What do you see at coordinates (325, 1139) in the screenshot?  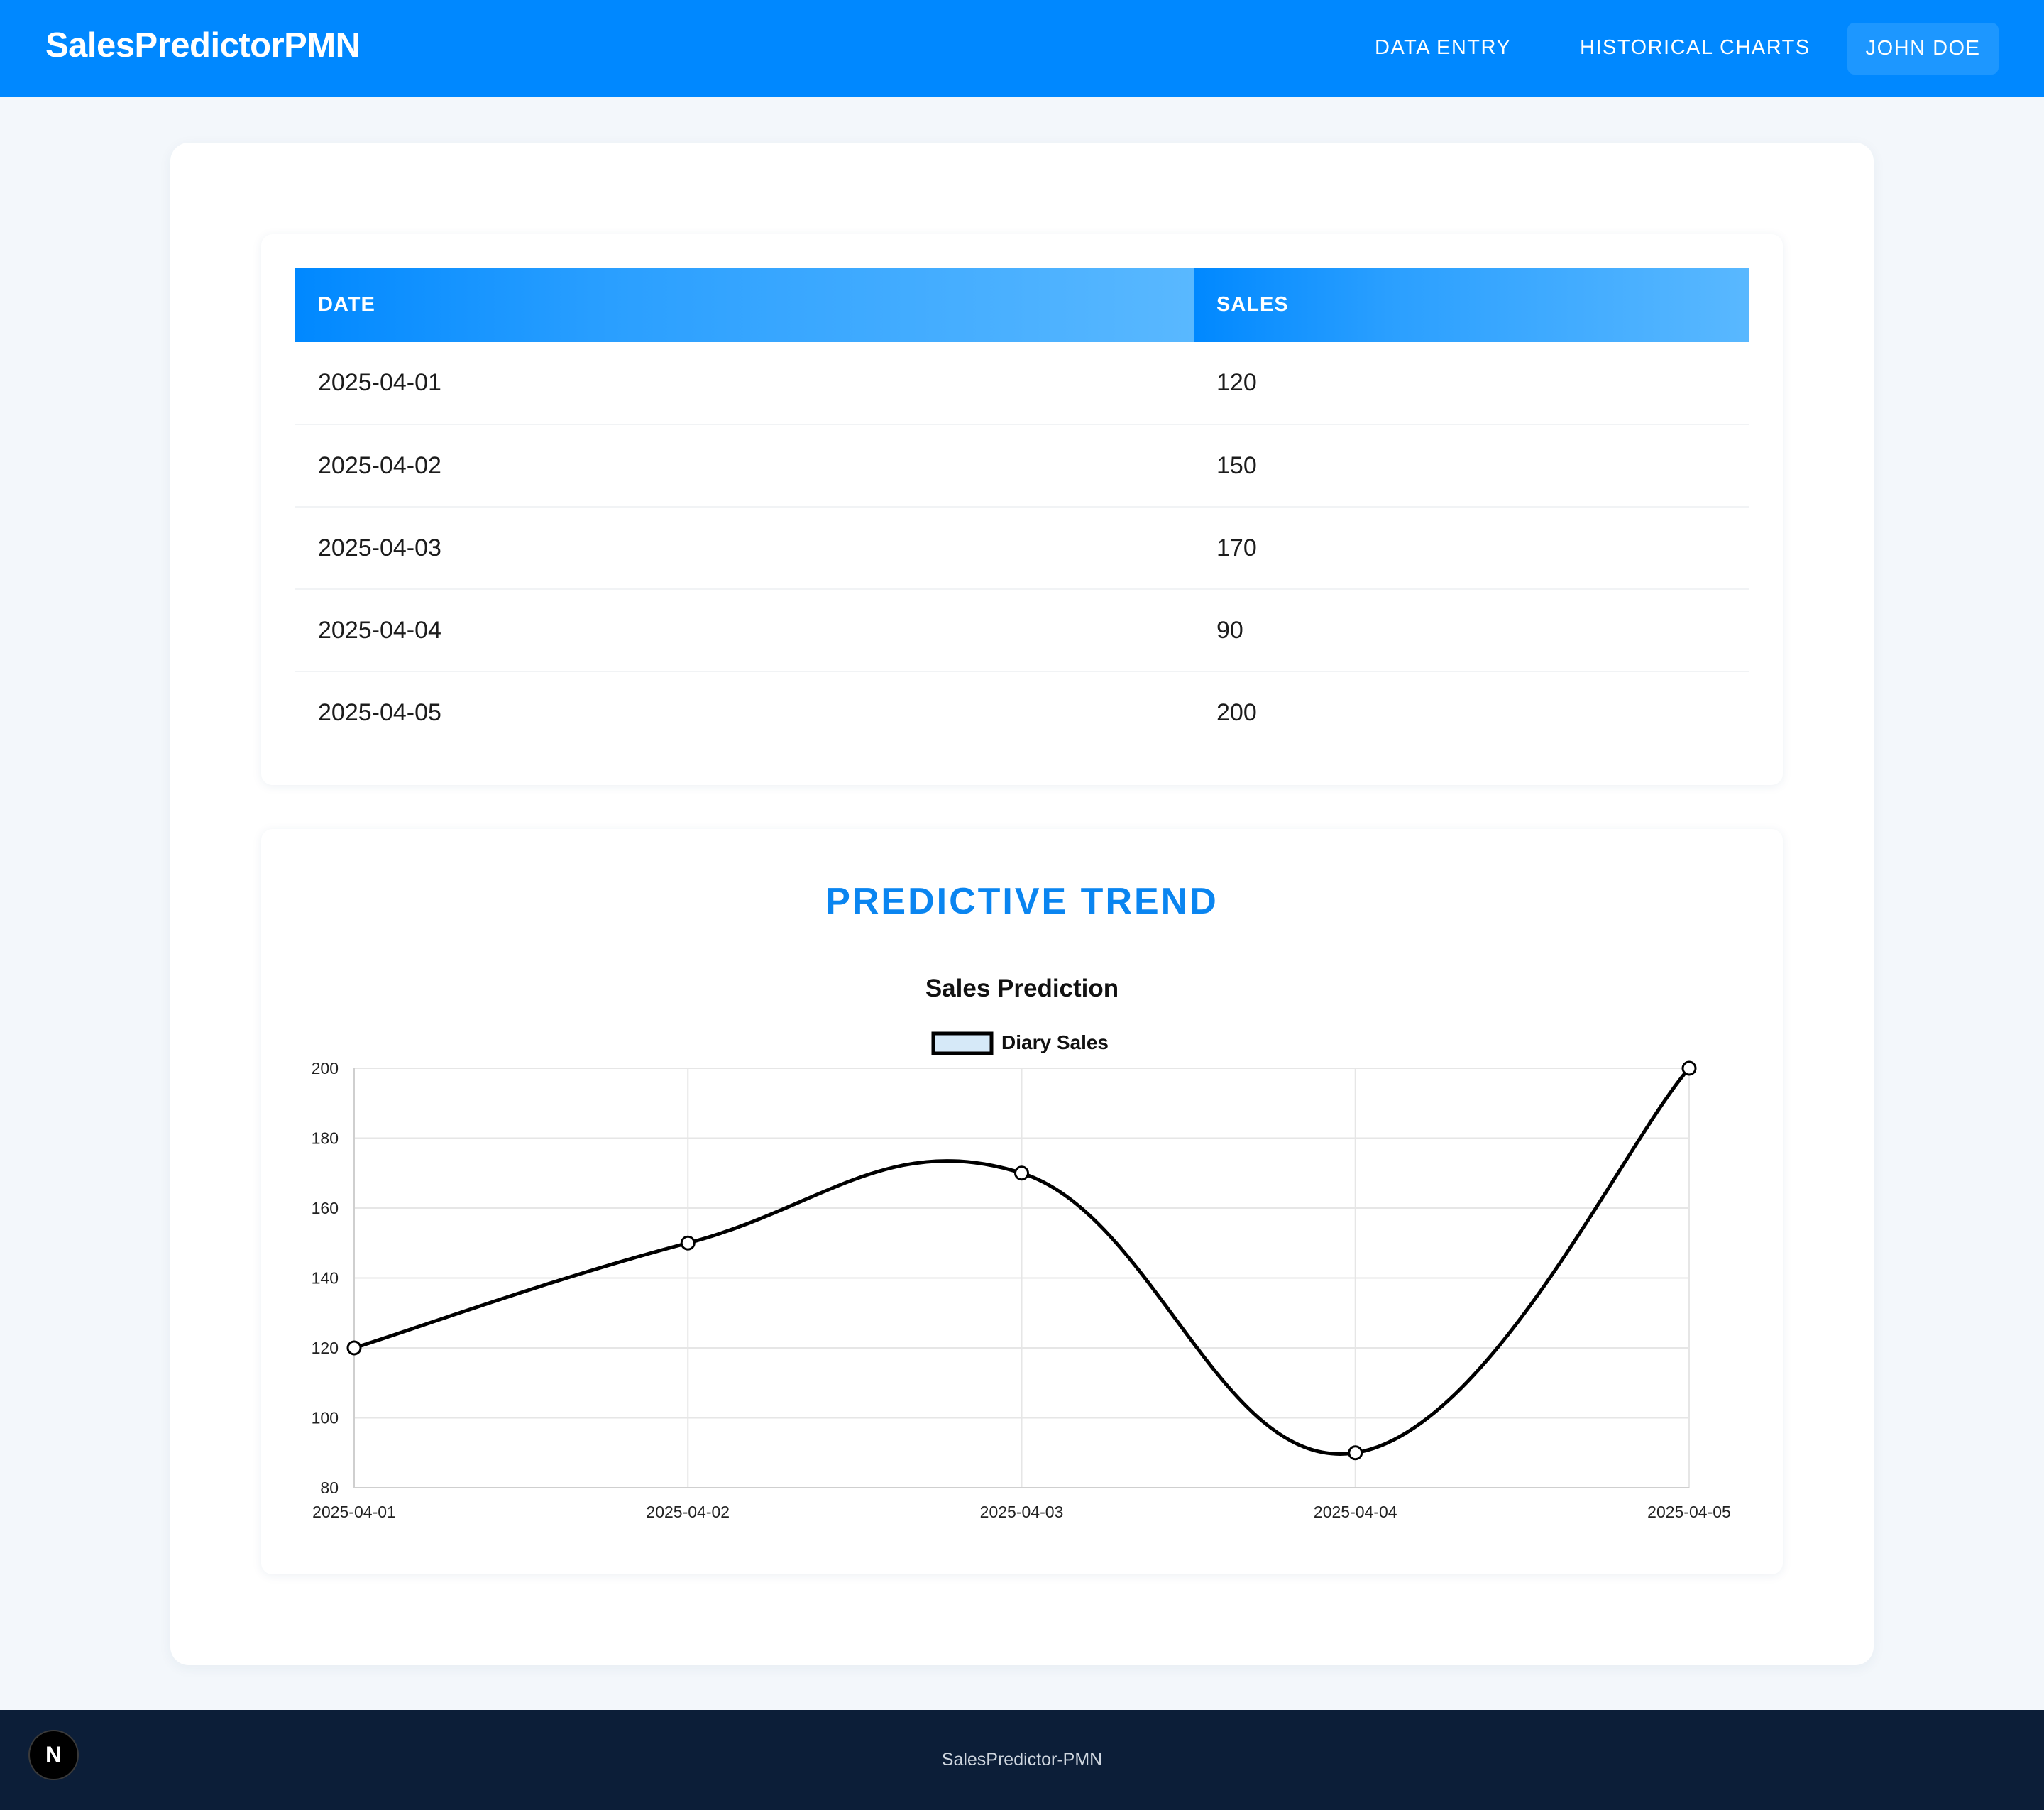 I see `y-tick-label: 180` at bounding box center [325, 1139].